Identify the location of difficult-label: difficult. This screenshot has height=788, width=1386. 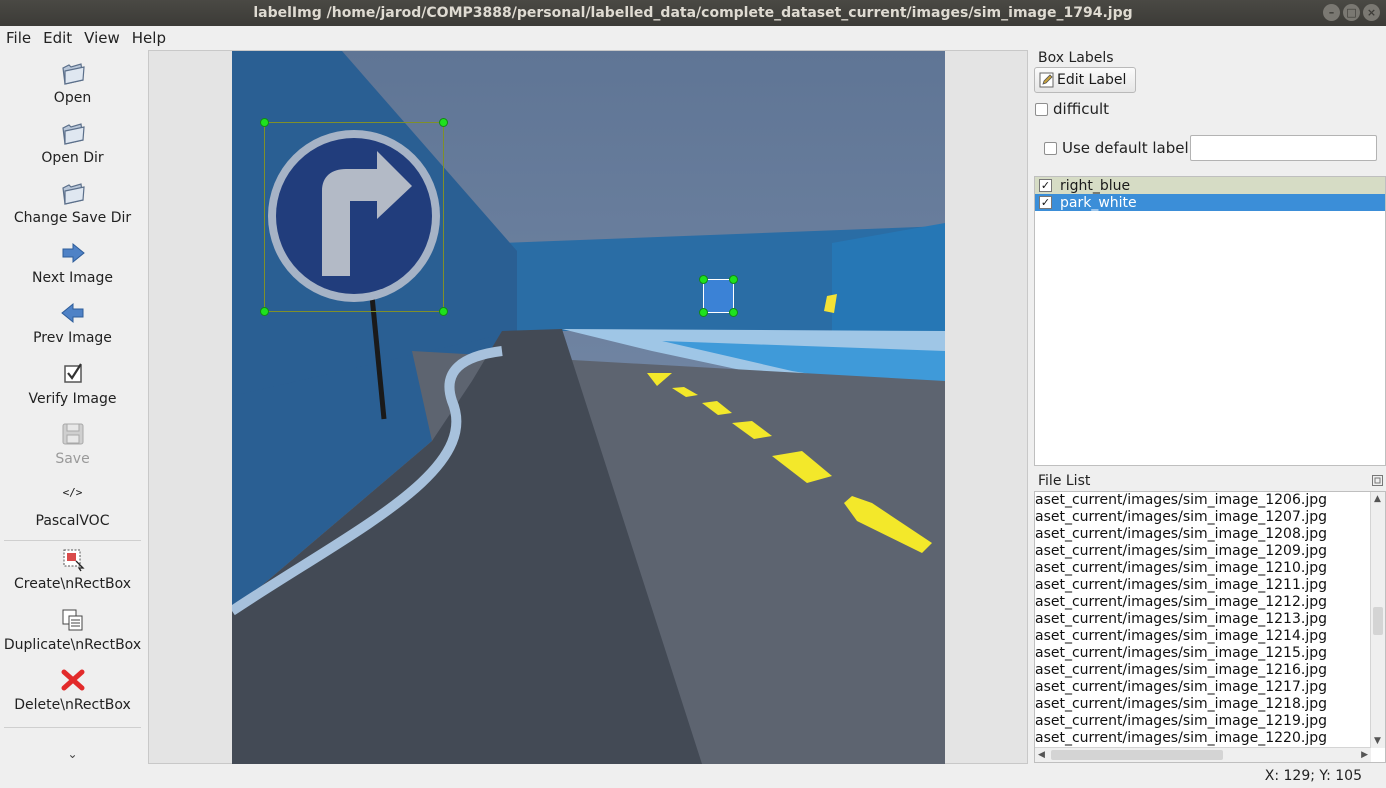
(1081, 109).